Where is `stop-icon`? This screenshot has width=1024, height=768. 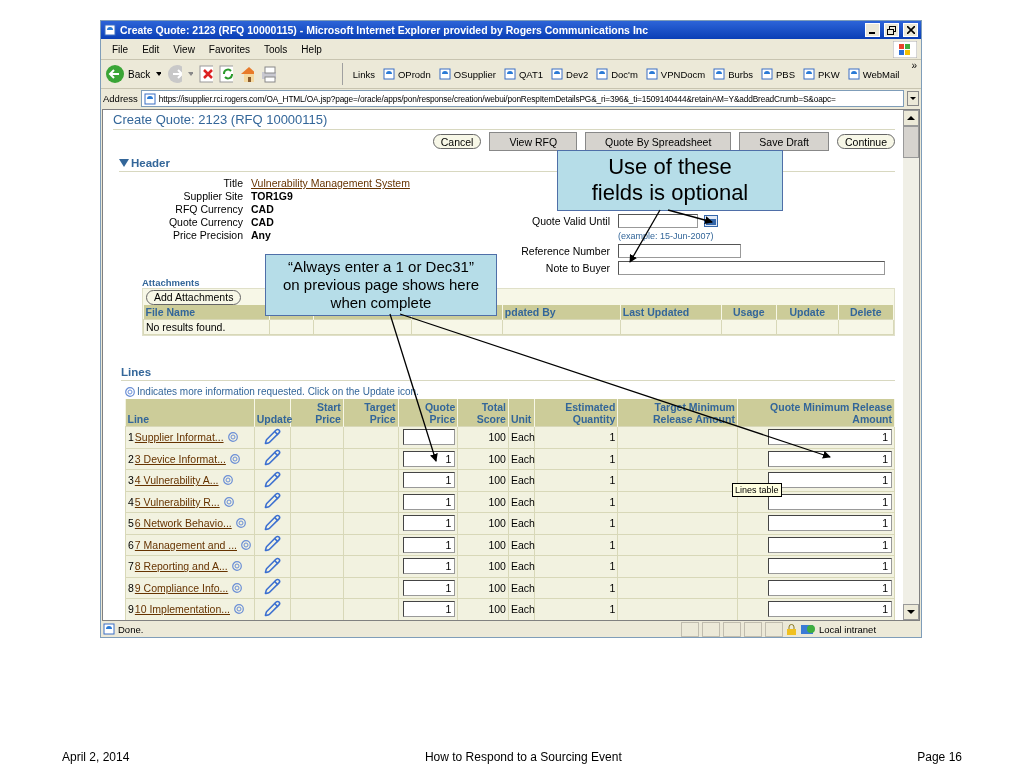
stop-icon is located at coordinates (206, 74).